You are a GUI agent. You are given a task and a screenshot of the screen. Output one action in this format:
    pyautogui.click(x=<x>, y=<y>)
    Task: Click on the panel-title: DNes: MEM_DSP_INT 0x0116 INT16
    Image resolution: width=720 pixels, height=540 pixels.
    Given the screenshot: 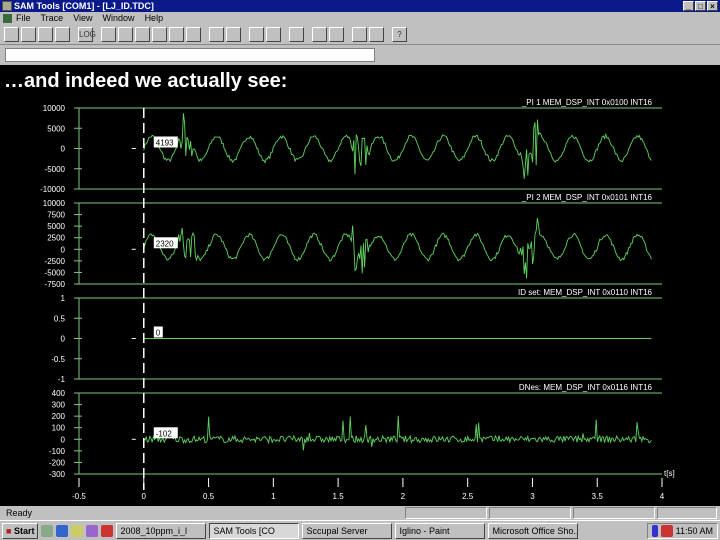 What is the action you would take?
    pyautogui.click(x=586, y=387)
    